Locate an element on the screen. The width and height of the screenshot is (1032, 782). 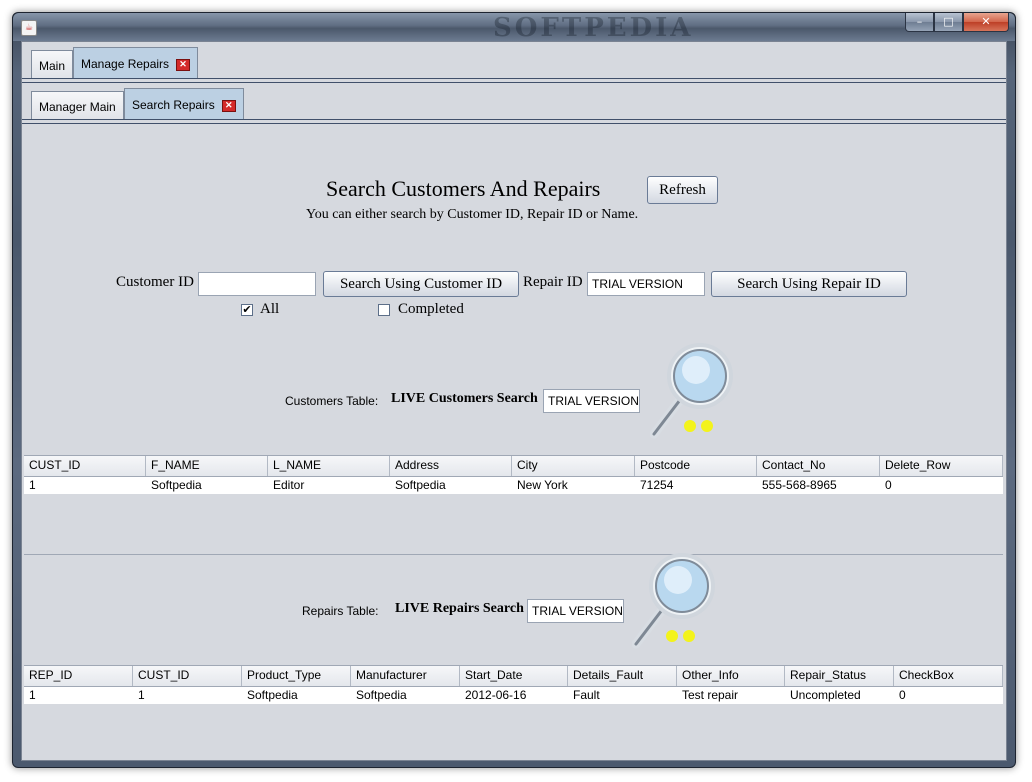
titlebar-watermark: SOFTPEDIA is located at coordinates (593, 27).